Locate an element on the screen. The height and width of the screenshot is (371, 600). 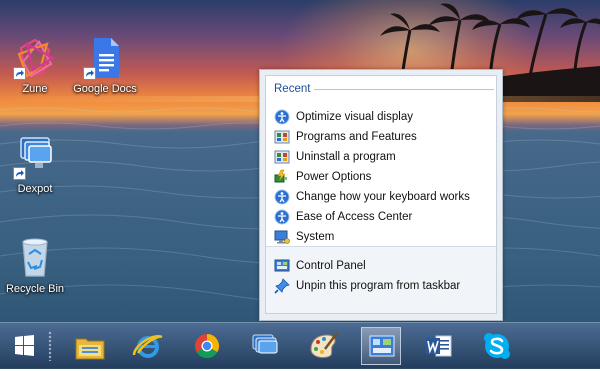
task-unpin-from-taskbar: Unpin this program from taskbar is located at coordinates (385, 286).